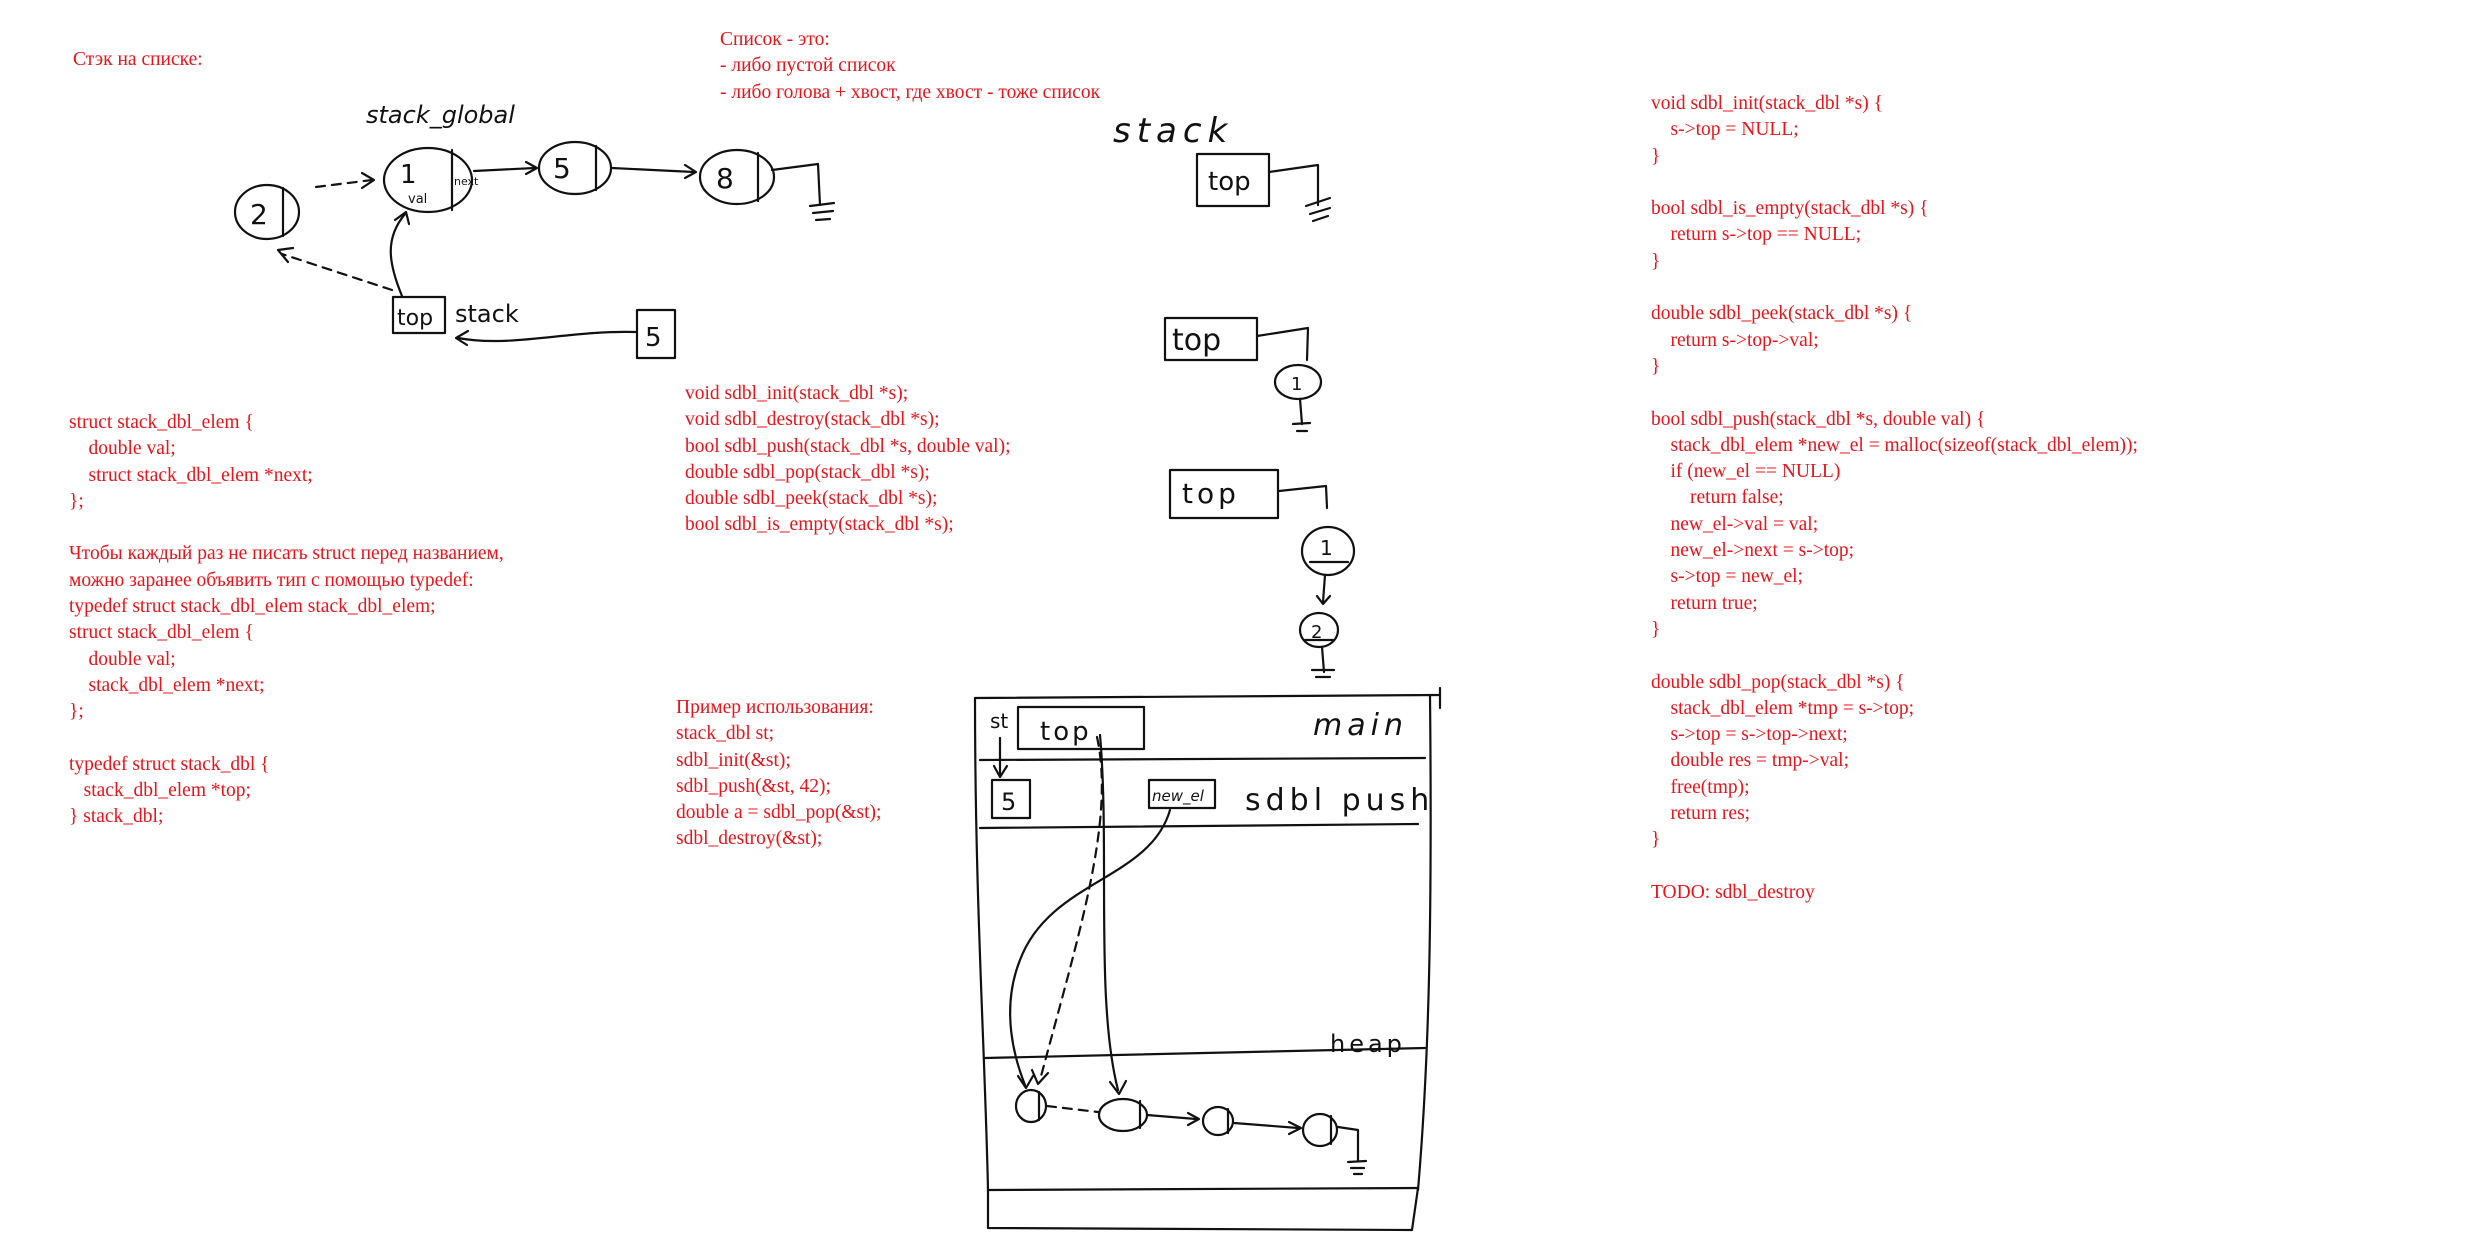 The image size is (2477, 1237). I want to click on linked-list-sketch: stack_global 2 1 val next 5 8 top stack, so click(534, 230).